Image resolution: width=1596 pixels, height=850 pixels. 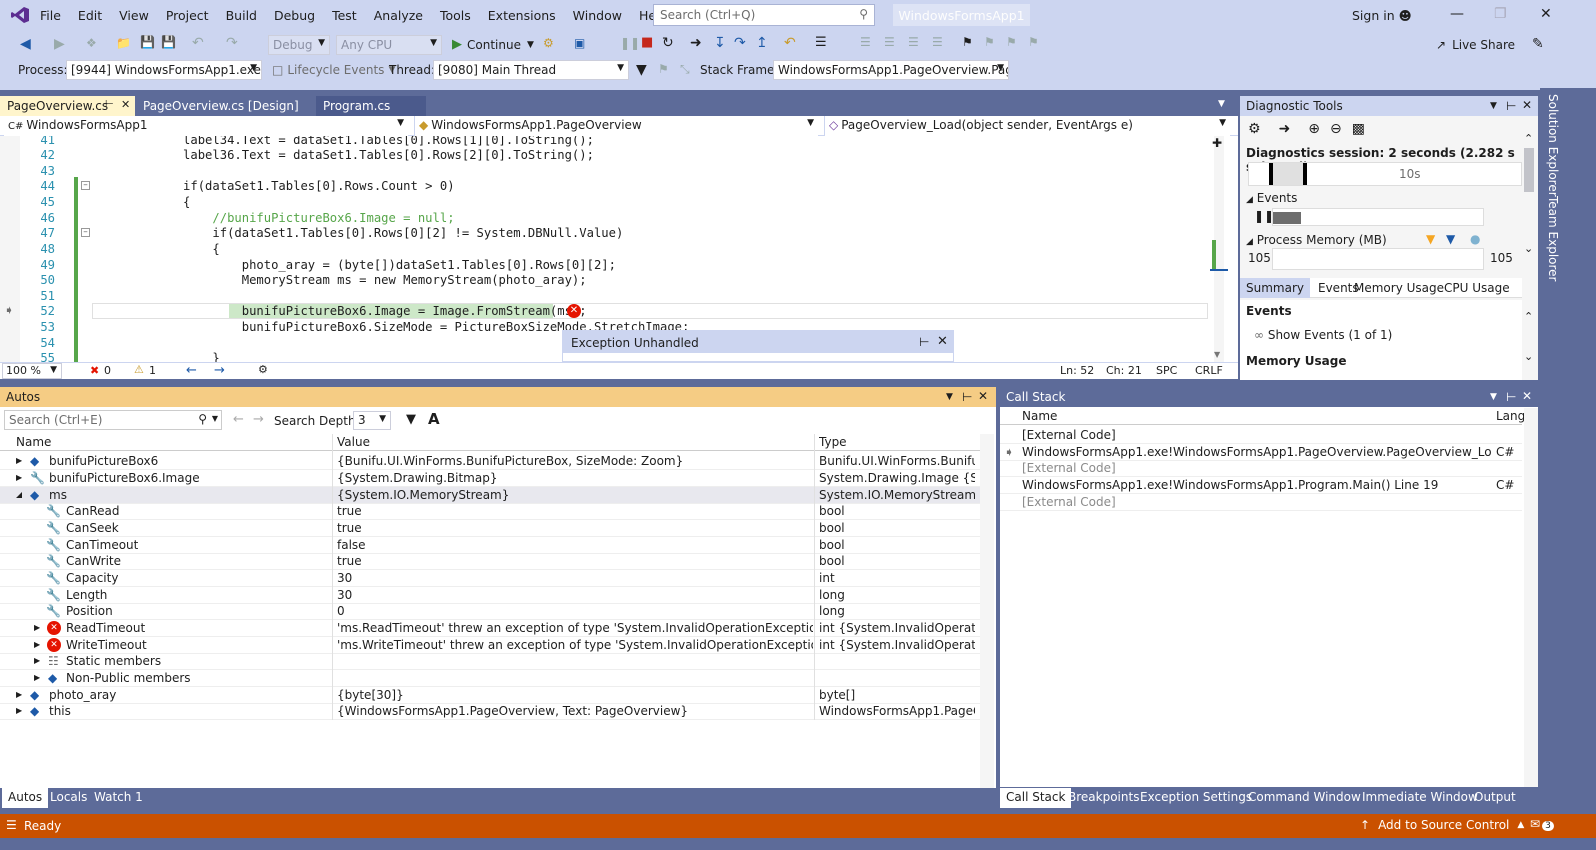 What do you see at coordinates (25, 44) in the screenshot?
I see `back-icon: ◀` at bounding box center [25, 44].